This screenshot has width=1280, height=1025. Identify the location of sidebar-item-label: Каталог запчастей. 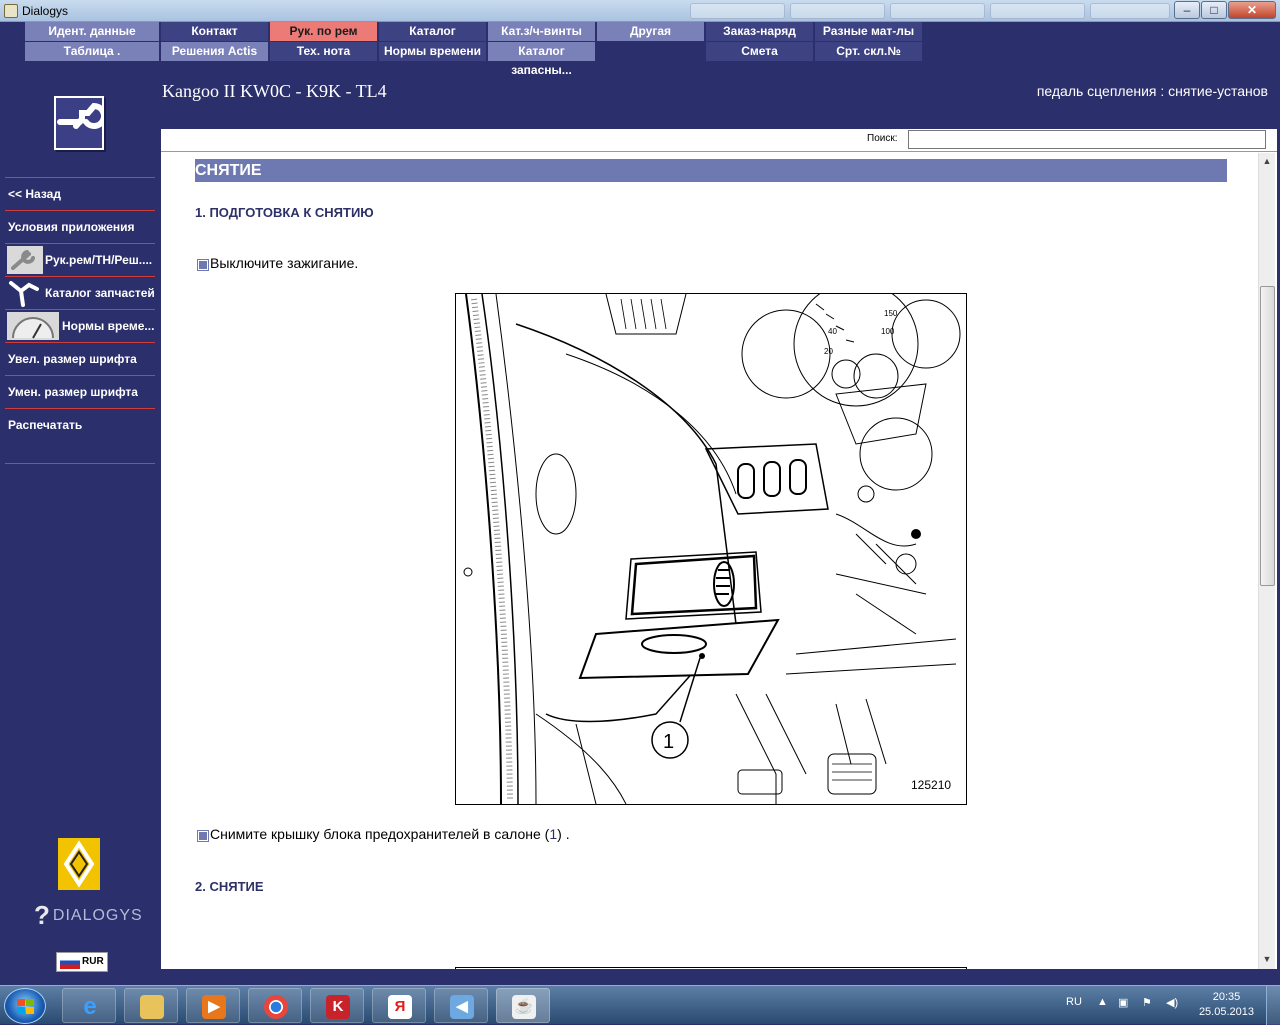
(100, 293).